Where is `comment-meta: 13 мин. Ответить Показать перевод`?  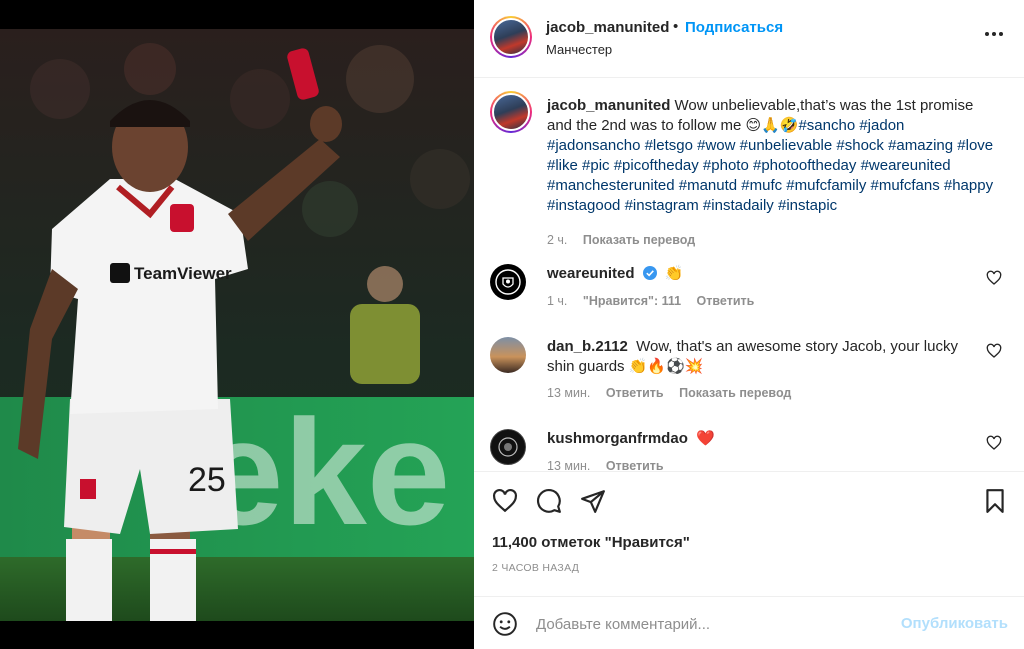
comment-meta: 13 мин. Ответить Показать перевод is located at coordinates (669, 393).